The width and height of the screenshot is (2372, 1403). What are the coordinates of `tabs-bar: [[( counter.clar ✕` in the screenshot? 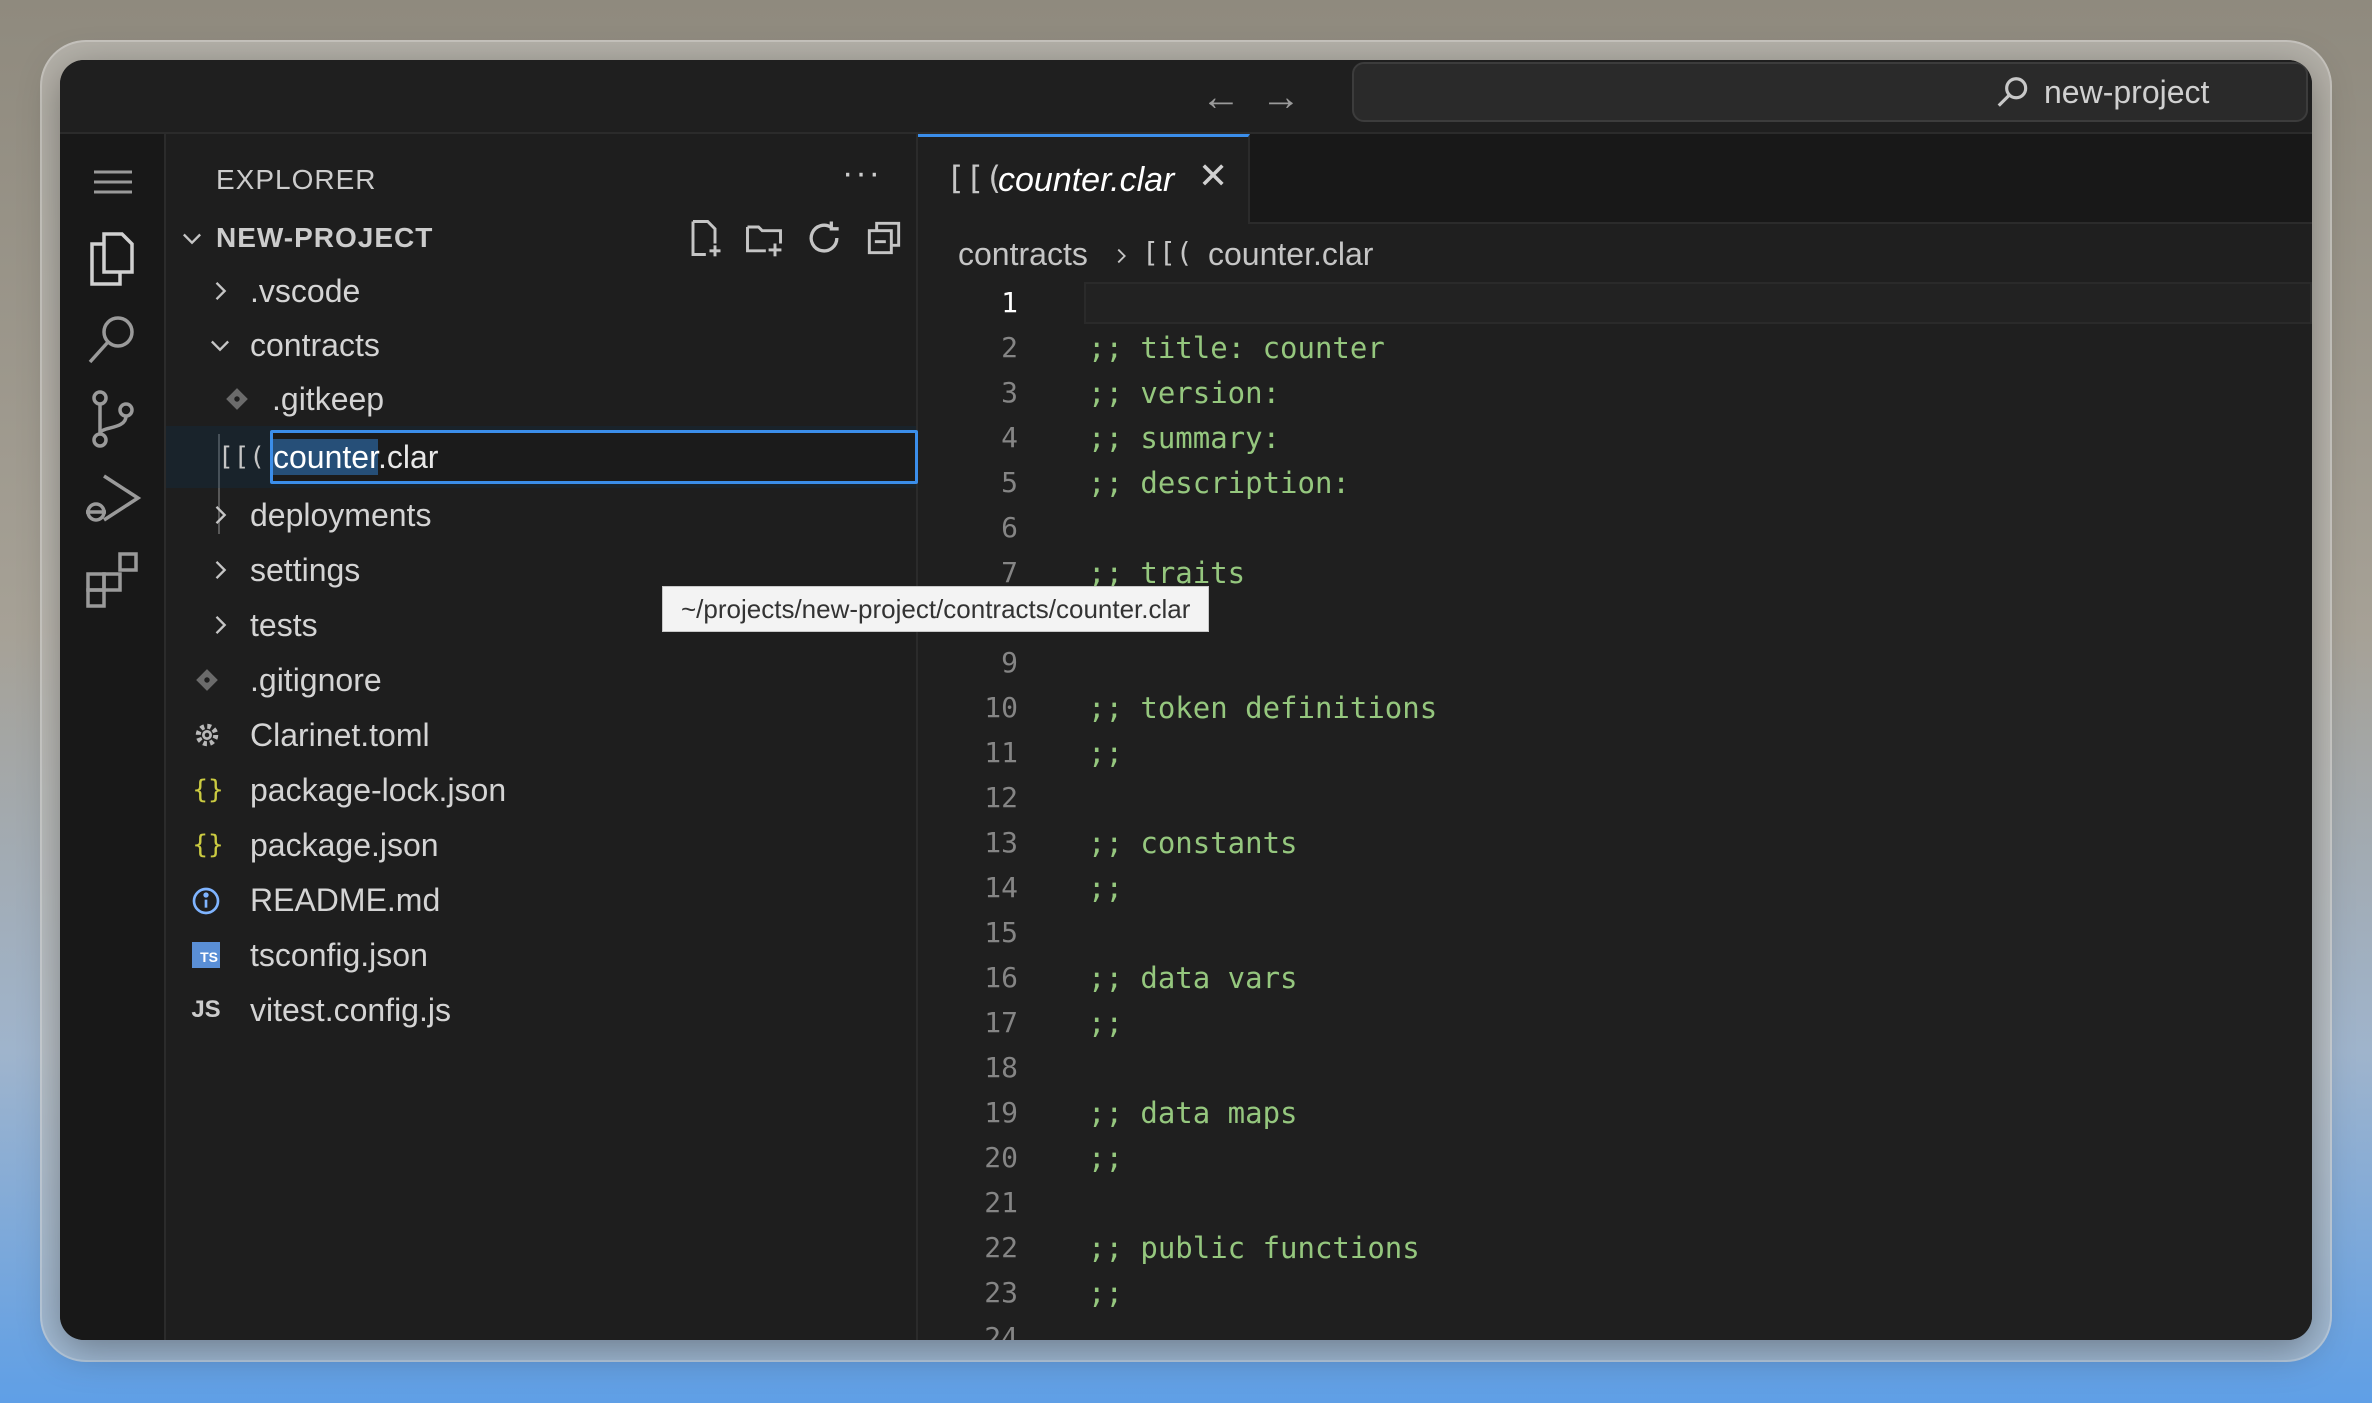 It's located at (1615, 179).